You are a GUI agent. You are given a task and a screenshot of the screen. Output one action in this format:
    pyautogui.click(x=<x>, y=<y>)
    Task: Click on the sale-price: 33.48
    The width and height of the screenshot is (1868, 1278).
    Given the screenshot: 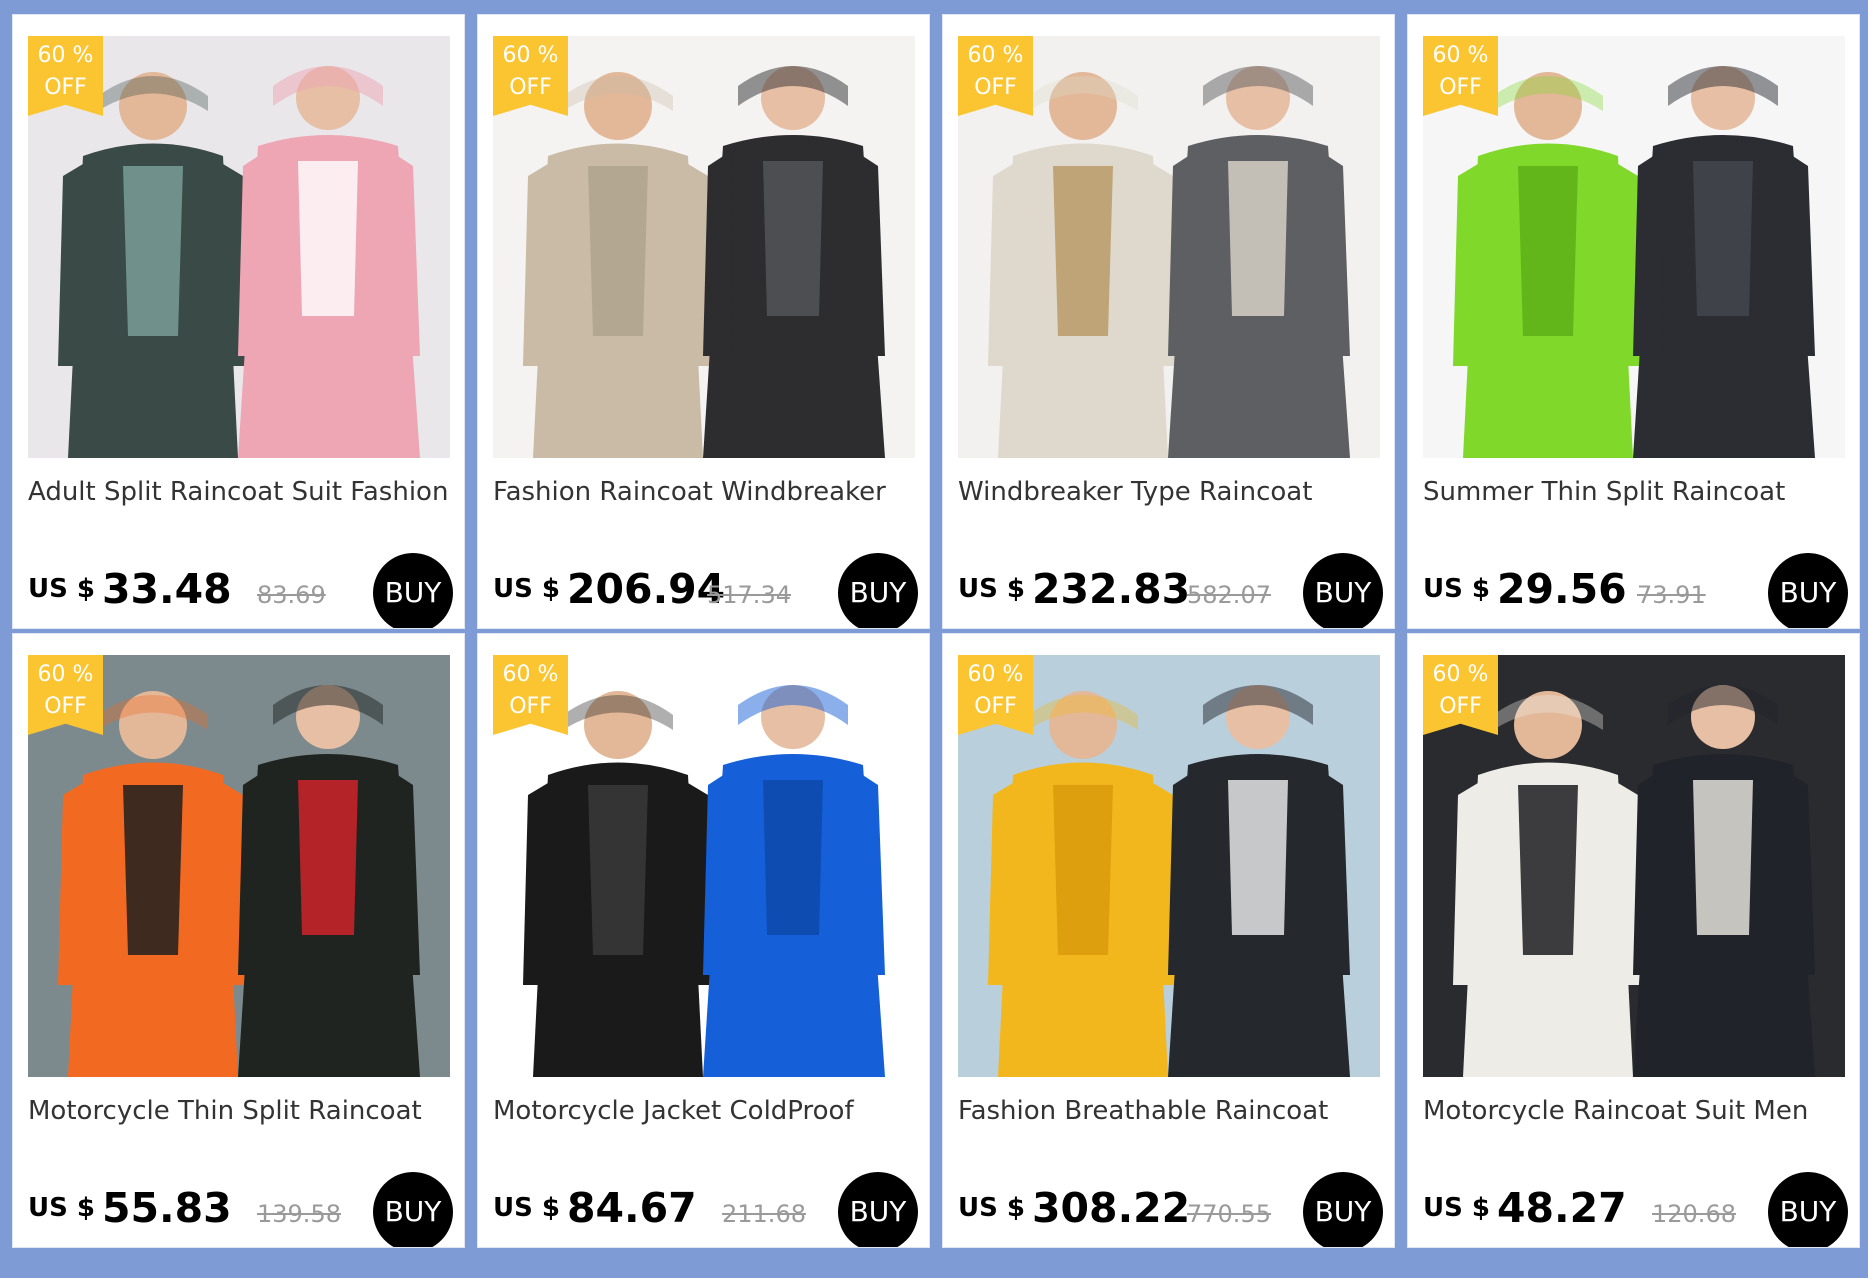 What is the action you would take?
    pyautogui.click(x=167, y=589)
    